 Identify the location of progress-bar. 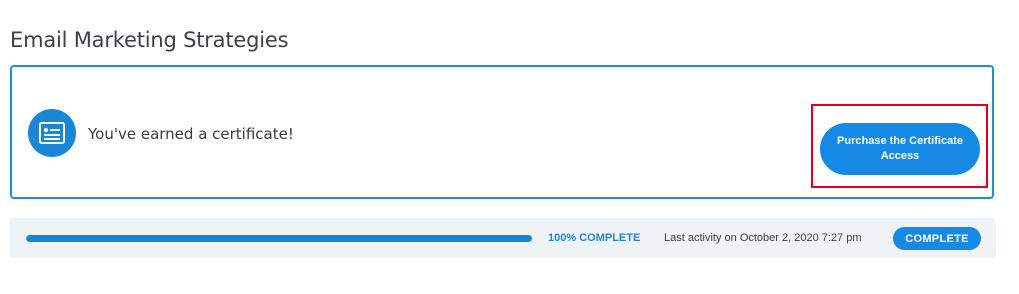
(279, 238).